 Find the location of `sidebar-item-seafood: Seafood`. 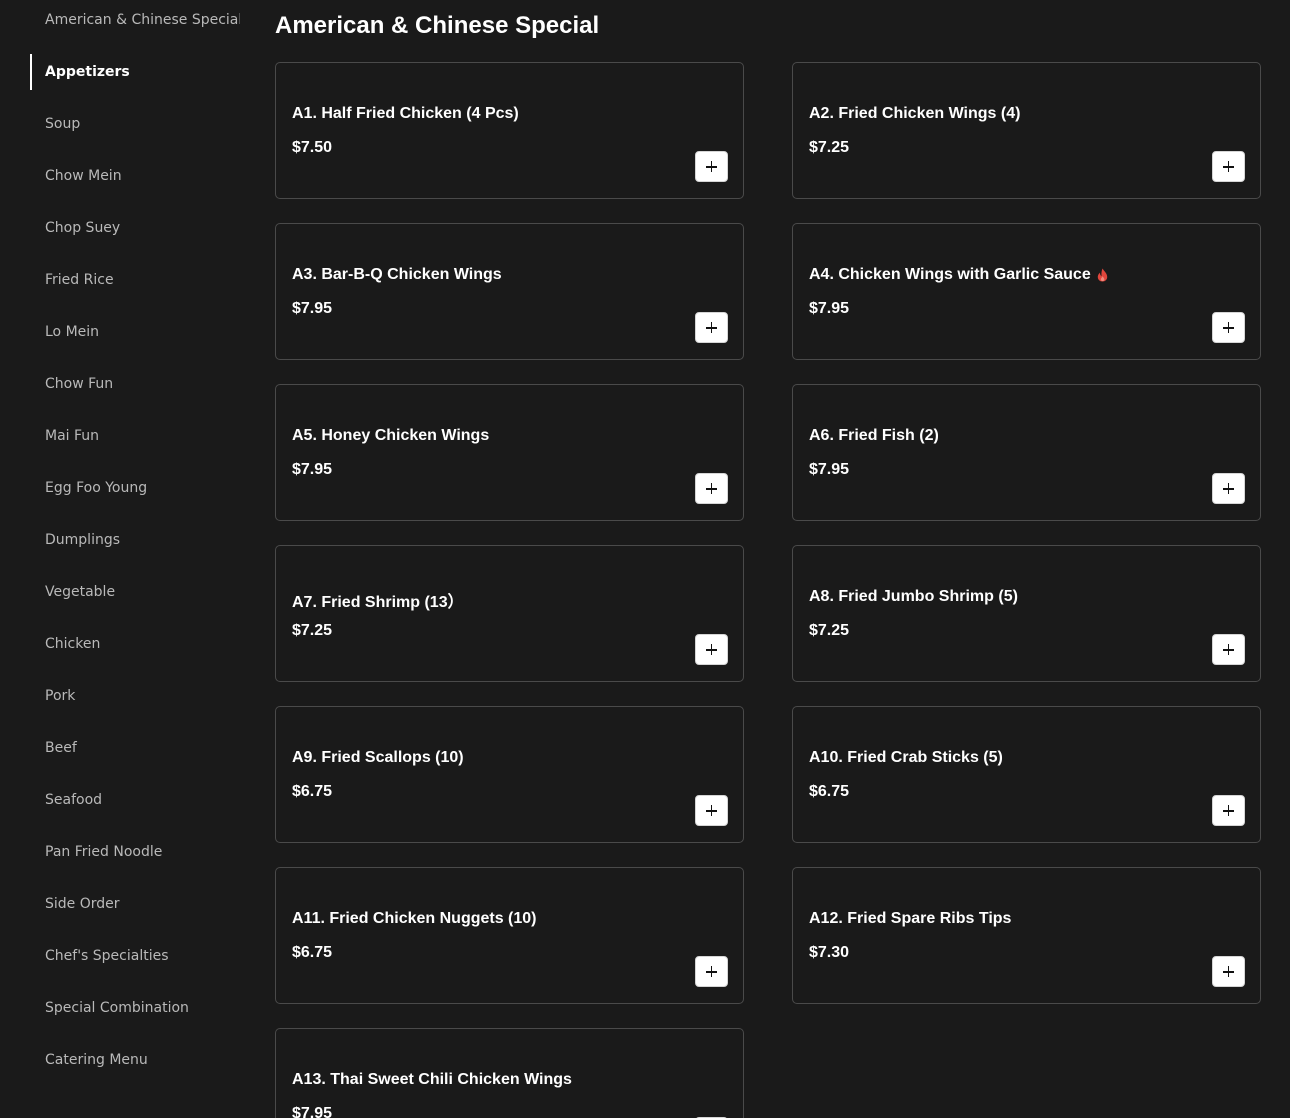

sidebar-item-seafood: Seafood is located at coordinates (135, 800).